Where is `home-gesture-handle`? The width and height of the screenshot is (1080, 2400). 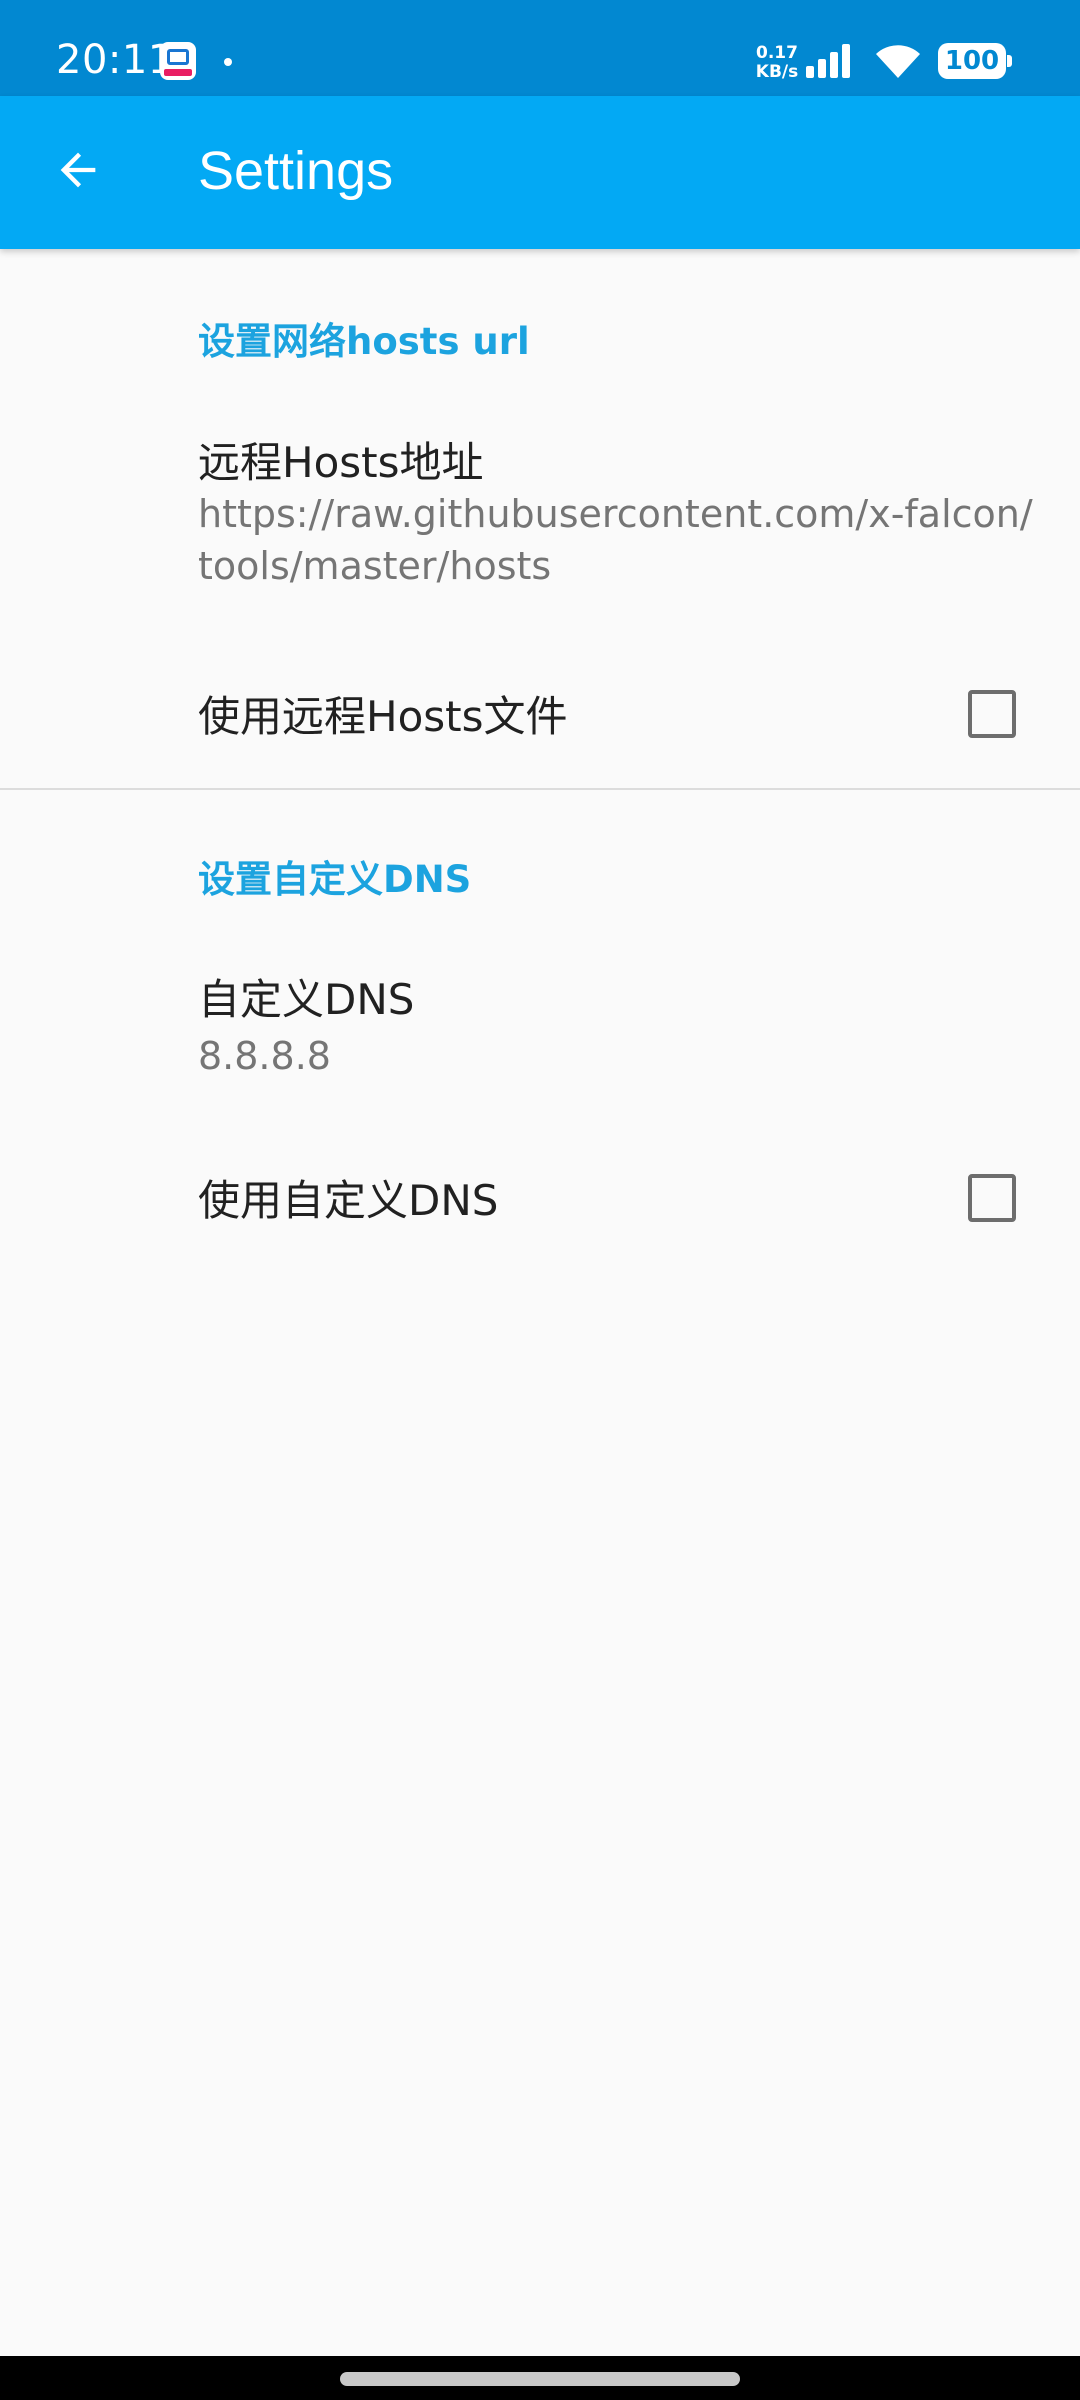 home-gesture-handle is located at coordinates (540, 2379).